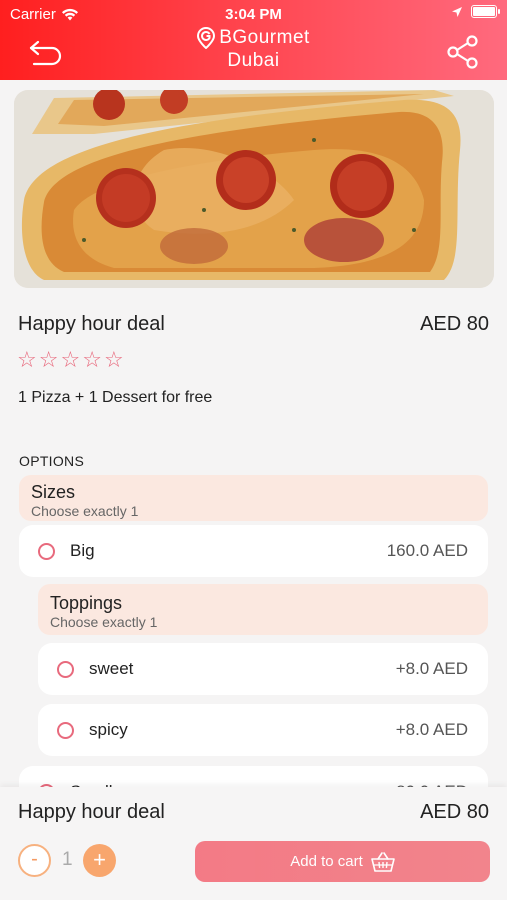 The height and width of the screenshot is (900, 507). Describe the element at coordinates (108, 729) in the screenshot. I see `option-name: spicy` at that location.